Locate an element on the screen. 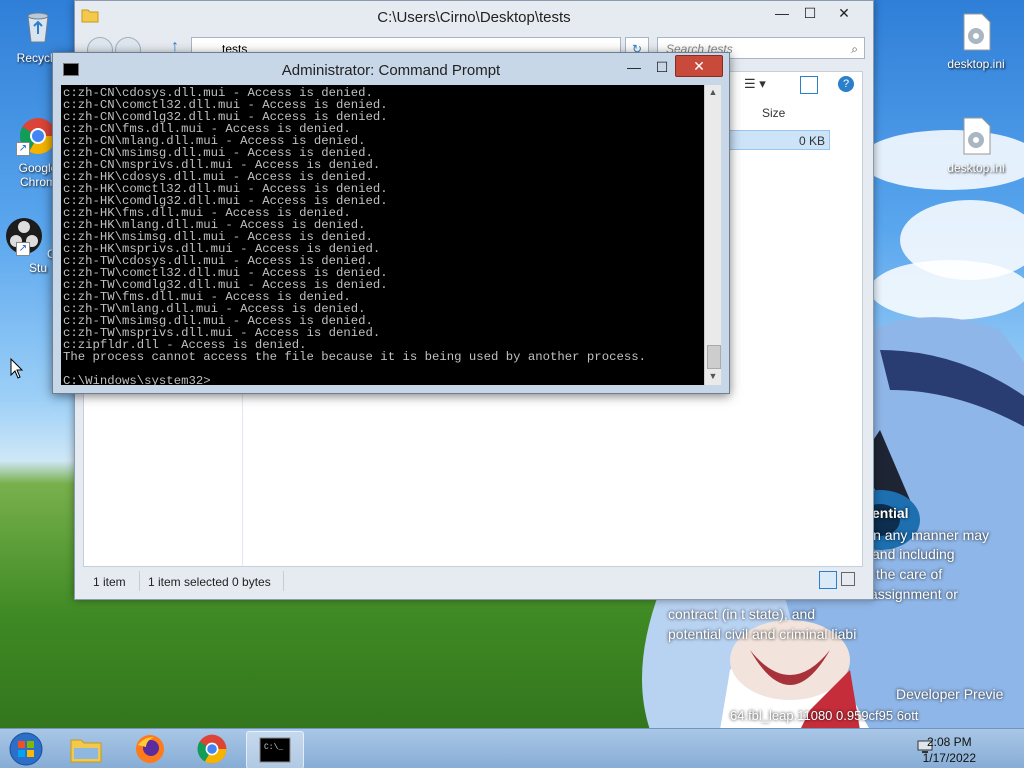 Image resolution: width=1024 pixels, height=768 pixels. desktop-icon-desktop-ini: desktop.ini is located at coordinates (976, 41).